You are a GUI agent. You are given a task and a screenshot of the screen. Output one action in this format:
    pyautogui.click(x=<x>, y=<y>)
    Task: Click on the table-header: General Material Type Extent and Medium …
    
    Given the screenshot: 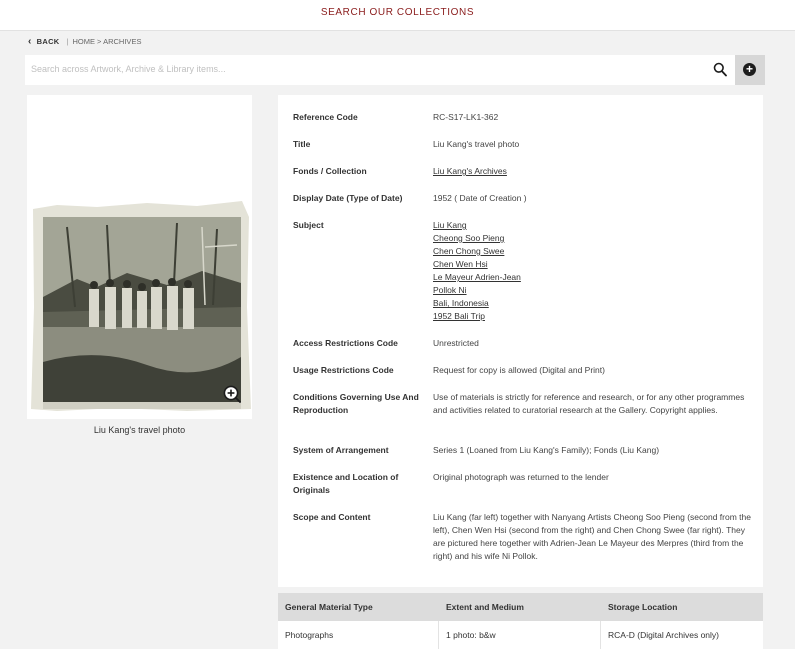 What is the action you would take?
    pyautogui.click(x=520, y=607)
    